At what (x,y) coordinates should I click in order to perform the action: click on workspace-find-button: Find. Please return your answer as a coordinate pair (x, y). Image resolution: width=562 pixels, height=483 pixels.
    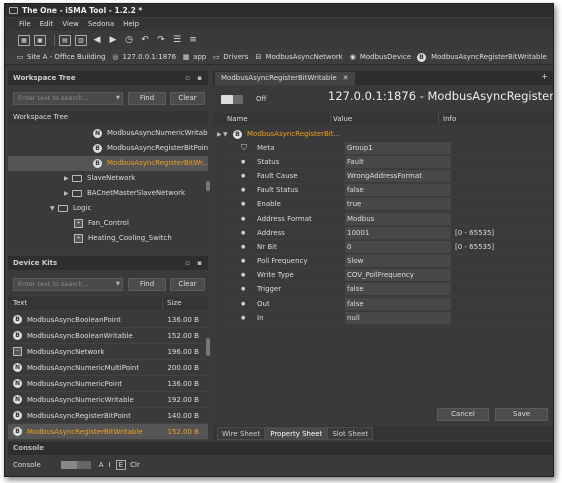
    Looking at the image, I should click on (147, 98).